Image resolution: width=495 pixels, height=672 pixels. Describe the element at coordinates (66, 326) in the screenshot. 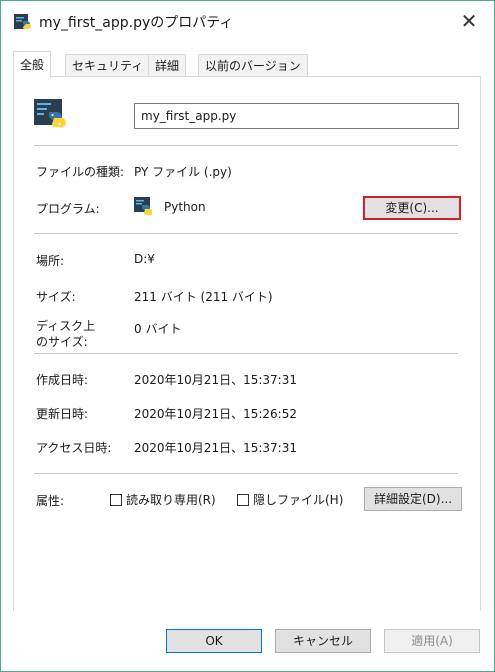

I see `disk-size-label-line1: ディスク上` at that location.